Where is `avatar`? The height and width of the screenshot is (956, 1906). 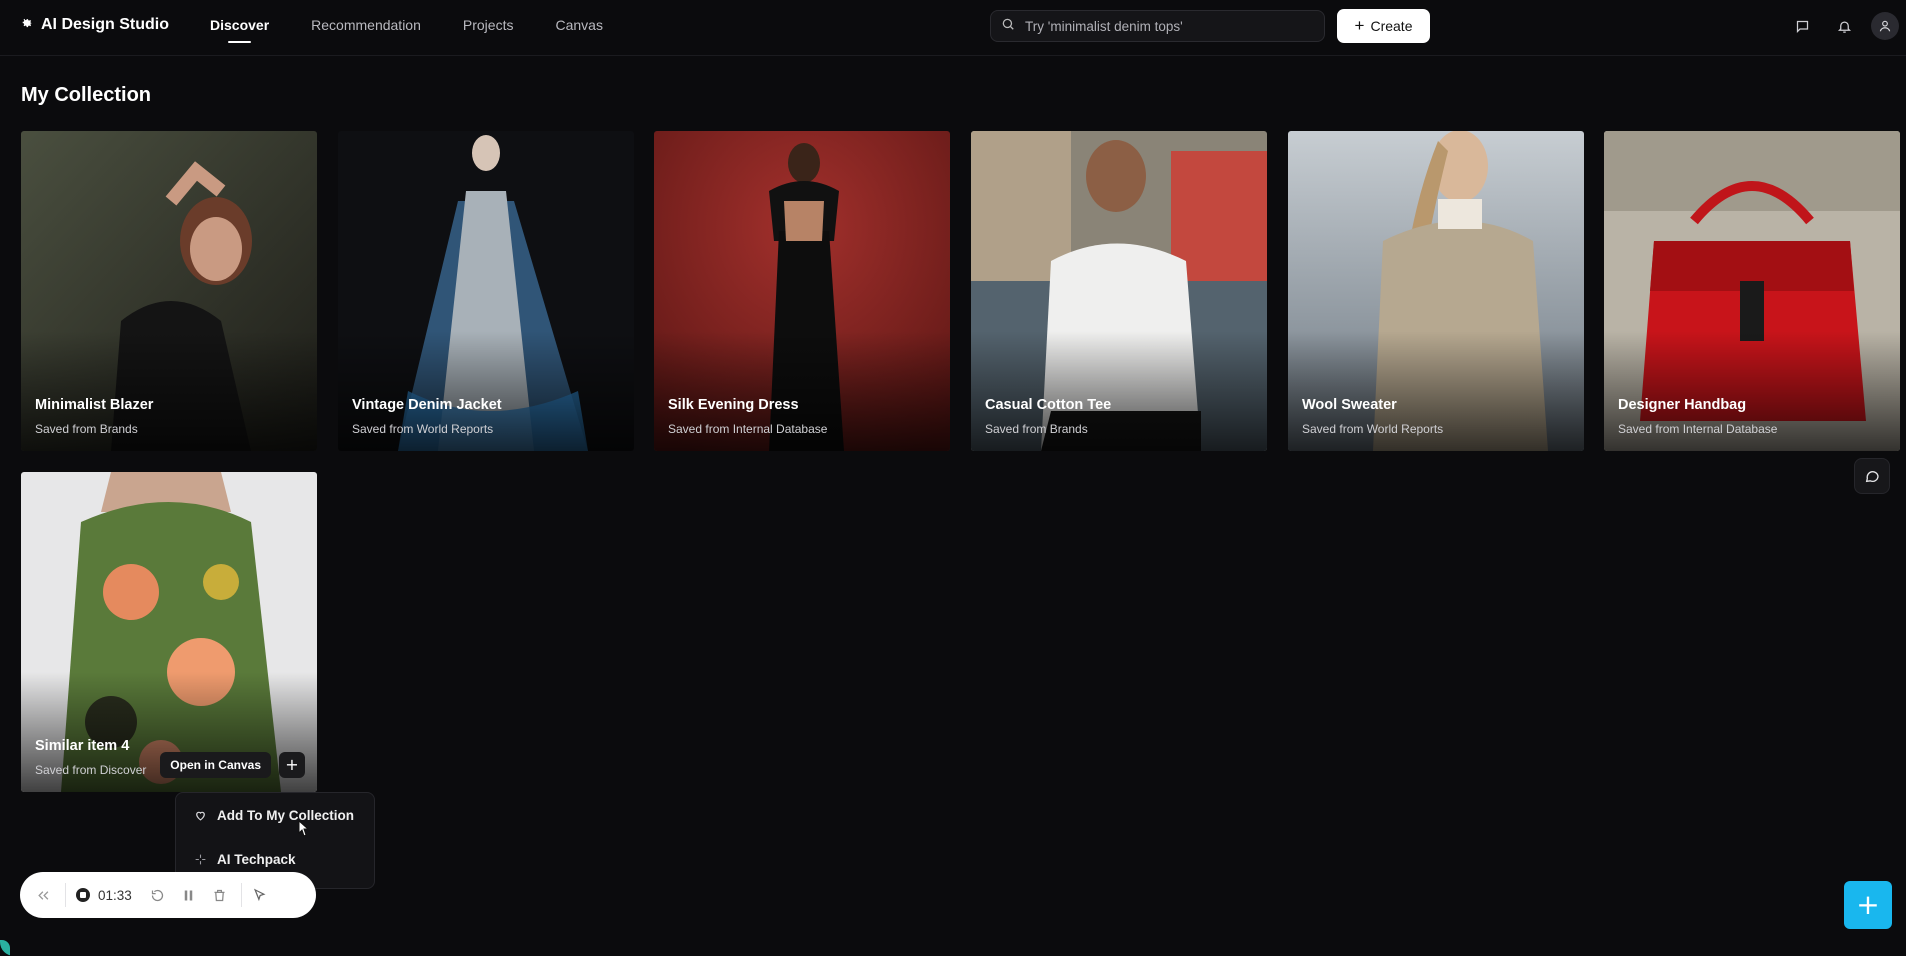
avatar is located at coordinates (1885, 26).